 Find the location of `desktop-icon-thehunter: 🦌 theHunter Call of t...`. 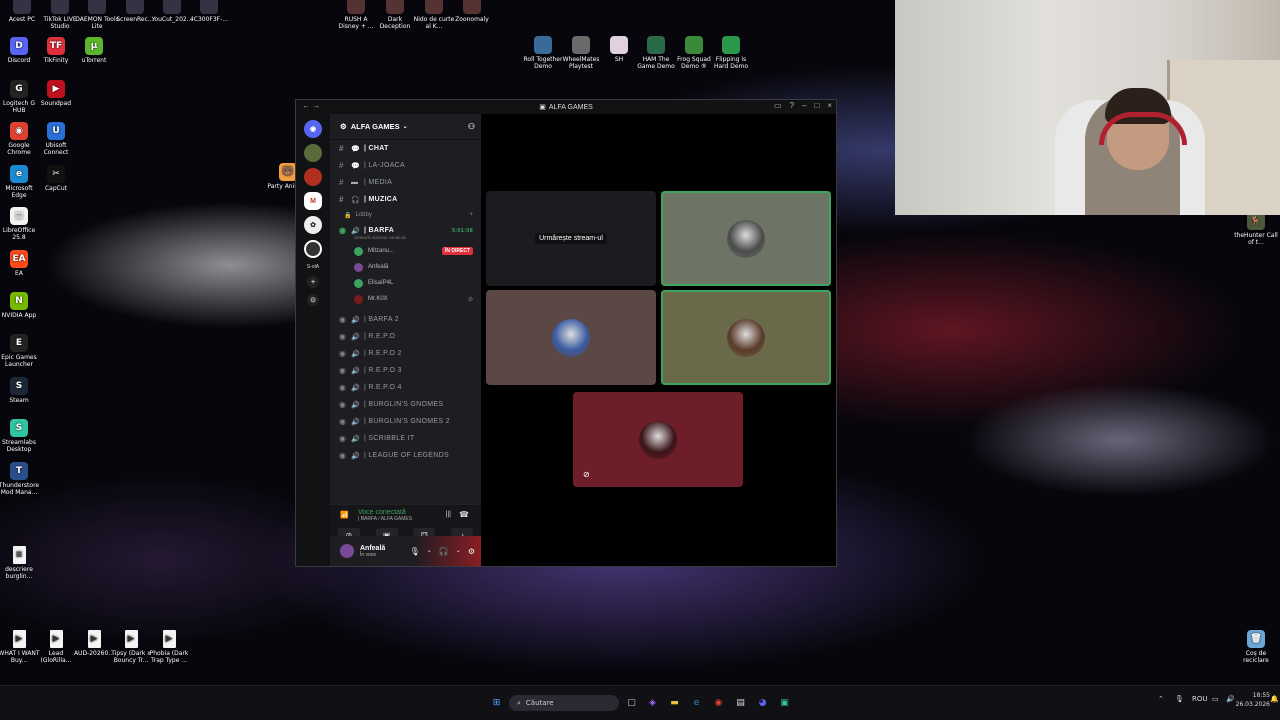

desktop-icon-thehunter: 🦌 theHunter Call of t... is located at coordinates (1256, 229).